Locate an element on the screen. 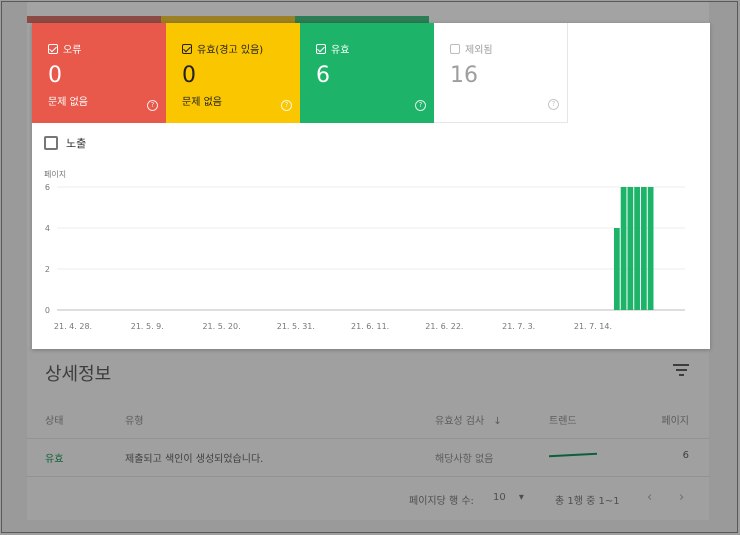 The image size is (740, 535). next-page-icon: › is located at coordinates (681, 497).